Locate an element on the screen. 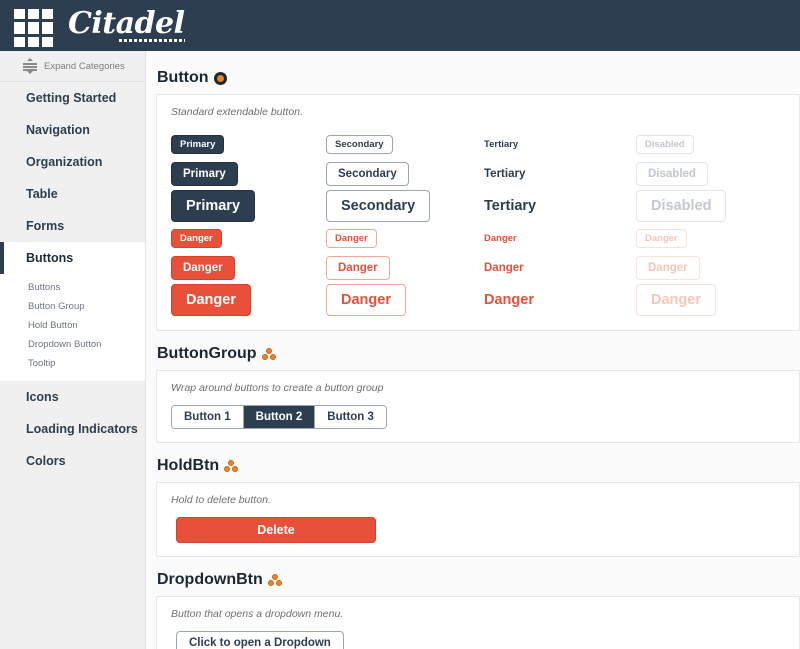 The width and height of the screenshot is (800, 649). sidebar-item-label: Loading Indicators is located at coordinates (82, 429).